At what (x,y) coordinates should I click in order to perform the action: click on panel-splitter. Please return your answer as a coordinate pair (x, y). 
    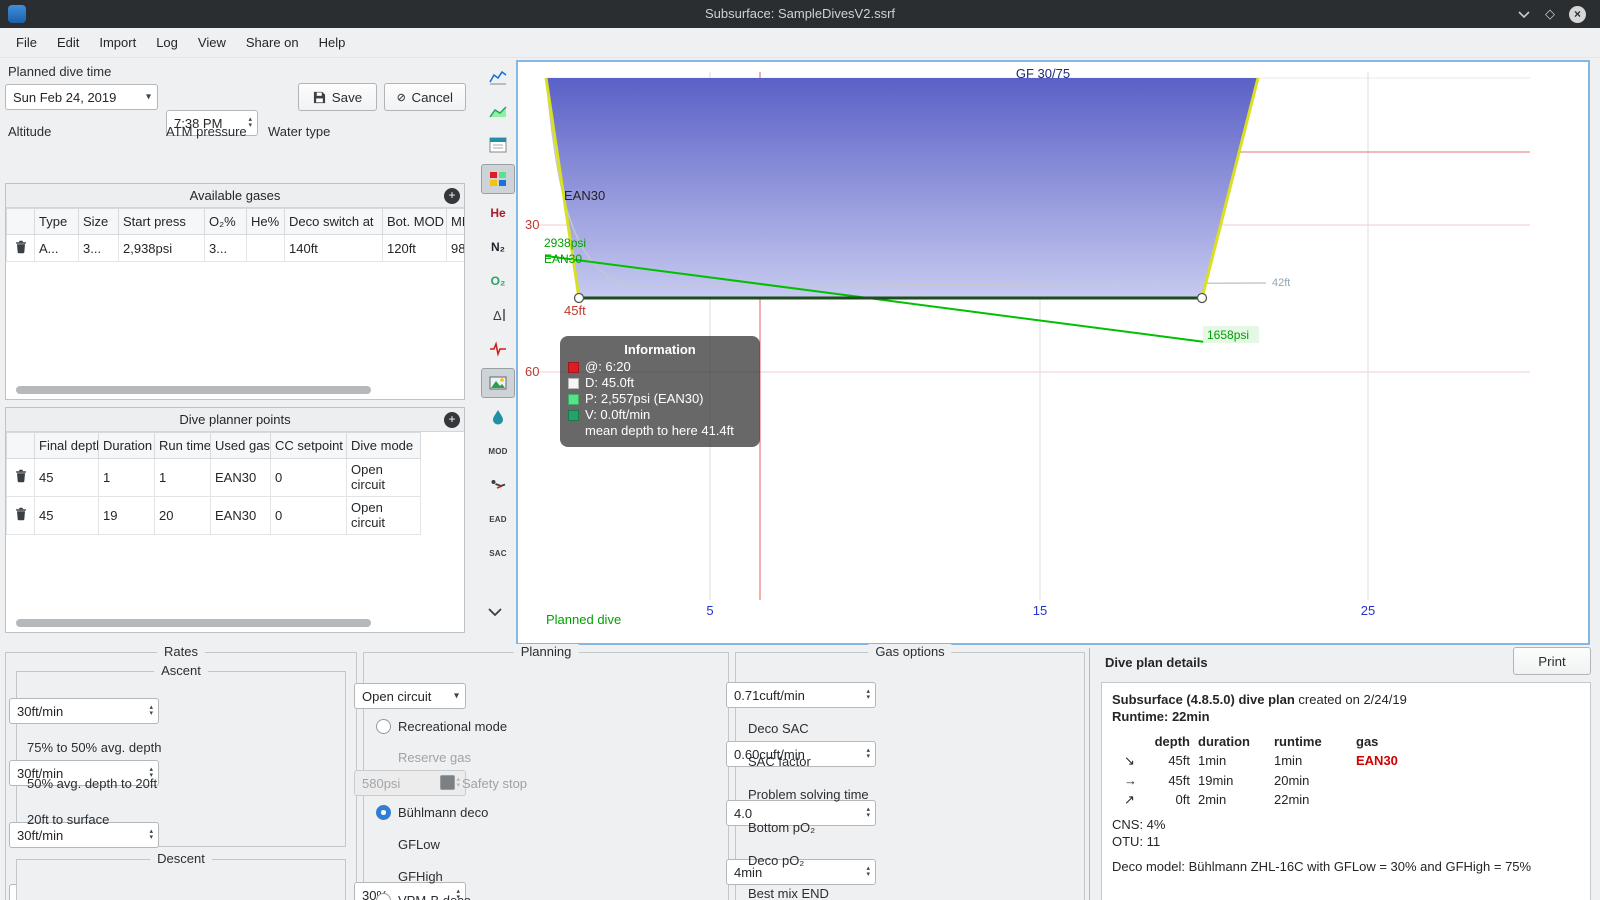
    Looking at the image, I should click on (1089, 774).